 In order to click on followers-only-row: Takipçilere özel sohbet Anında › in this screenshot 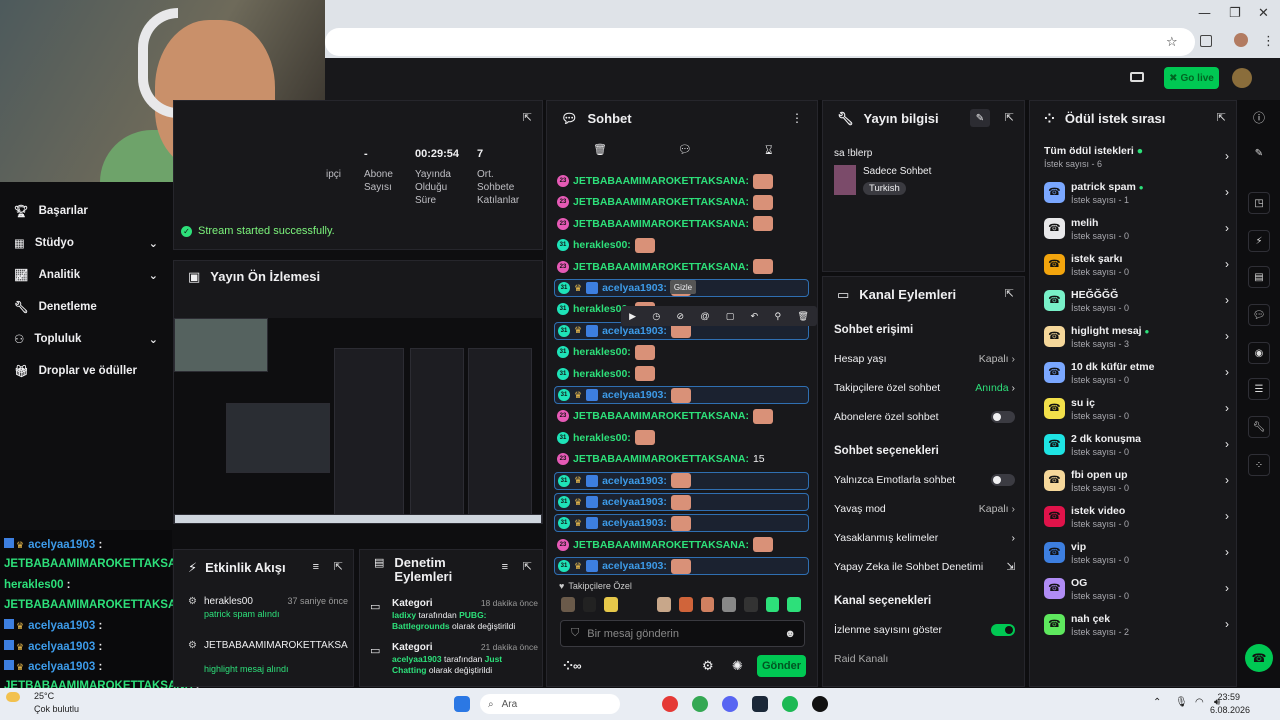, I will do `click(924, 388)`.